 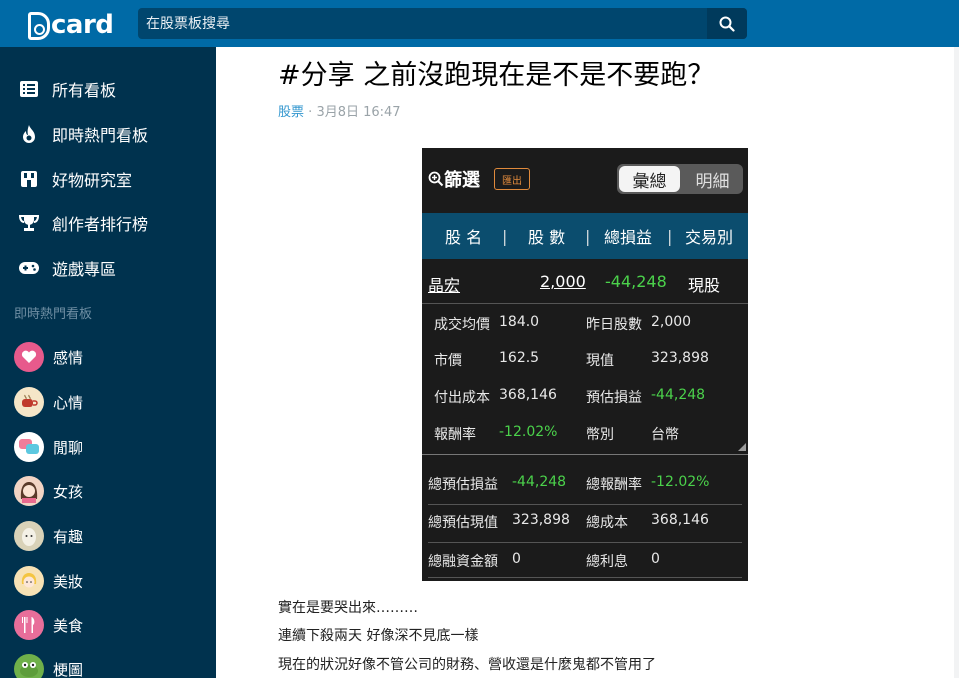 What do you see at coordinates (704, 285) in the screenshot?
I see `stock-trade-type: 現股` at bounding box center [704, 285].